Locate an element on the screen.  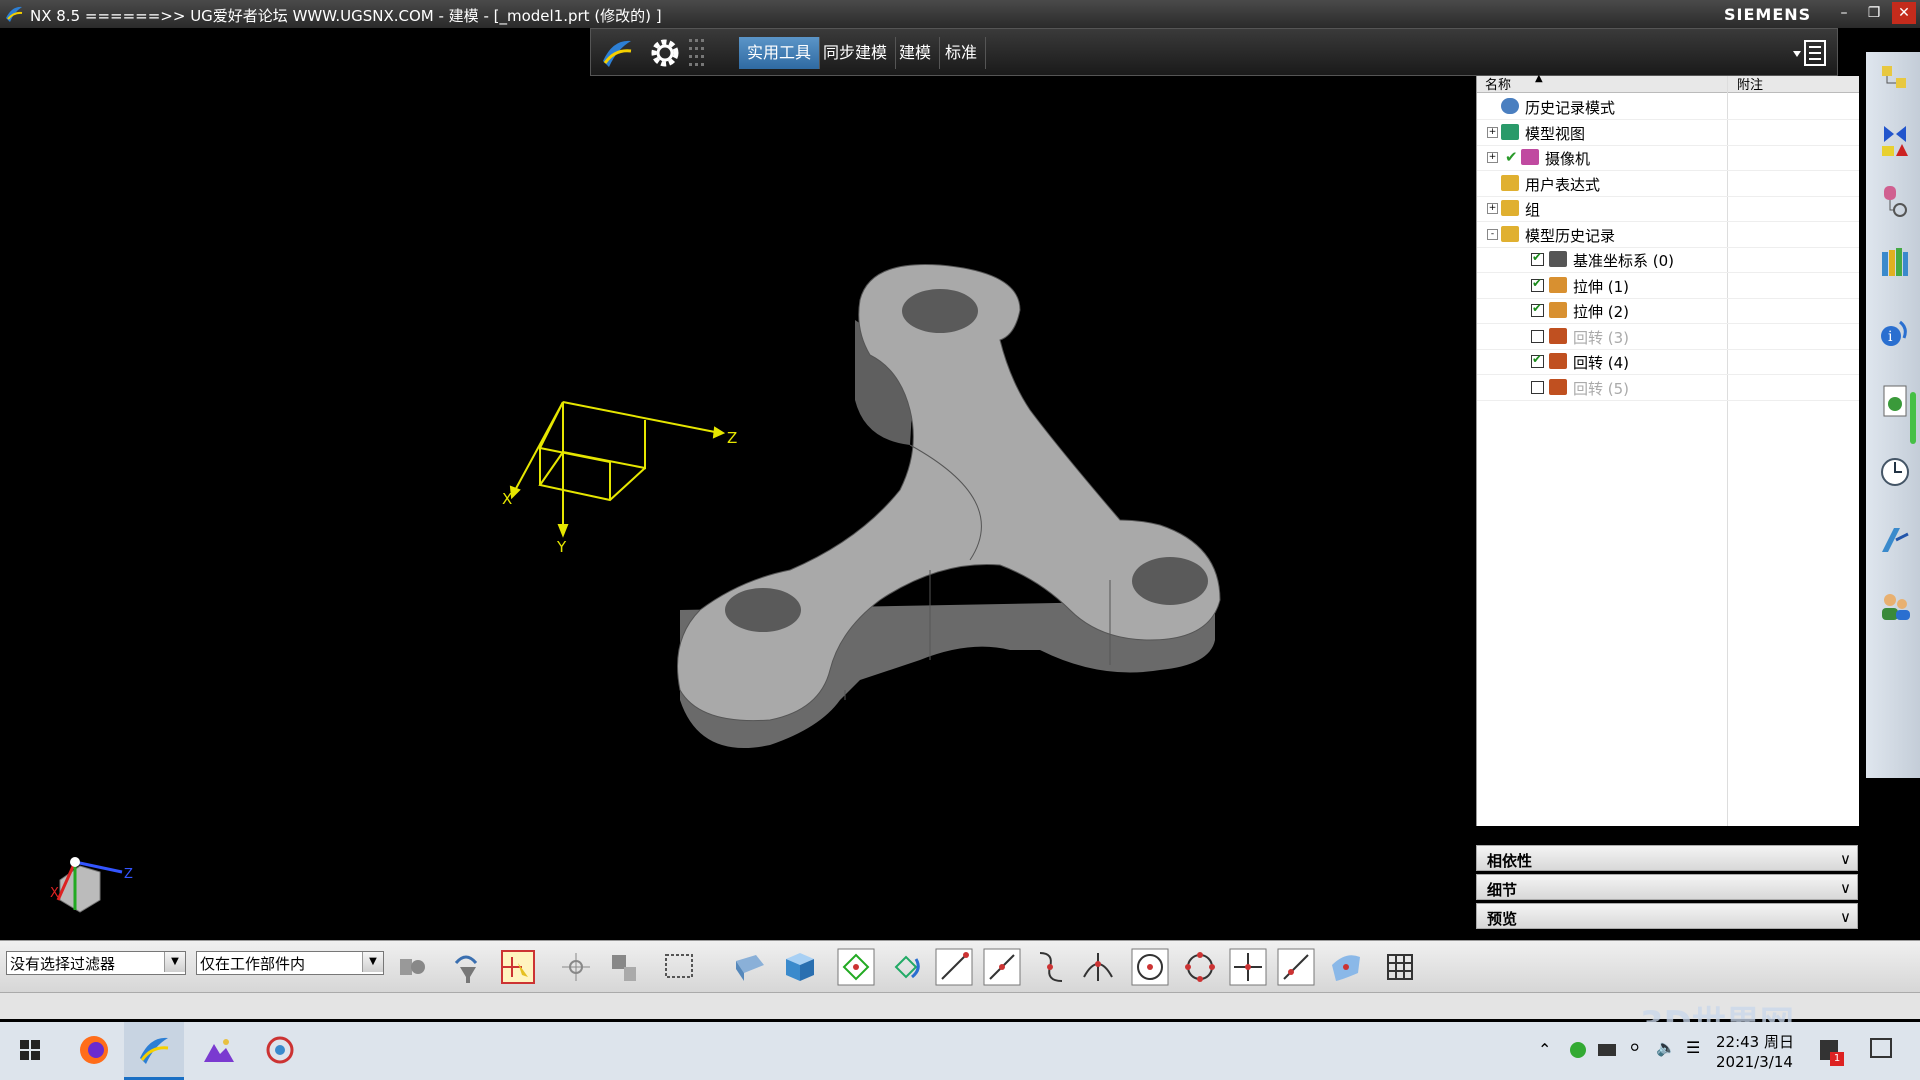
history-icon is located at coordinates (1895, 472).